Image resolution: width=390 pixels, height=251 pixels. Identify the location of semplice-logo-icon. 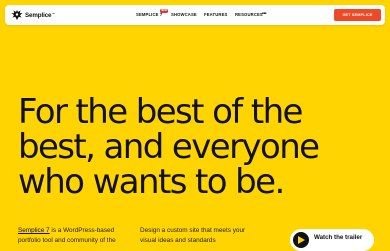
(17, 15).